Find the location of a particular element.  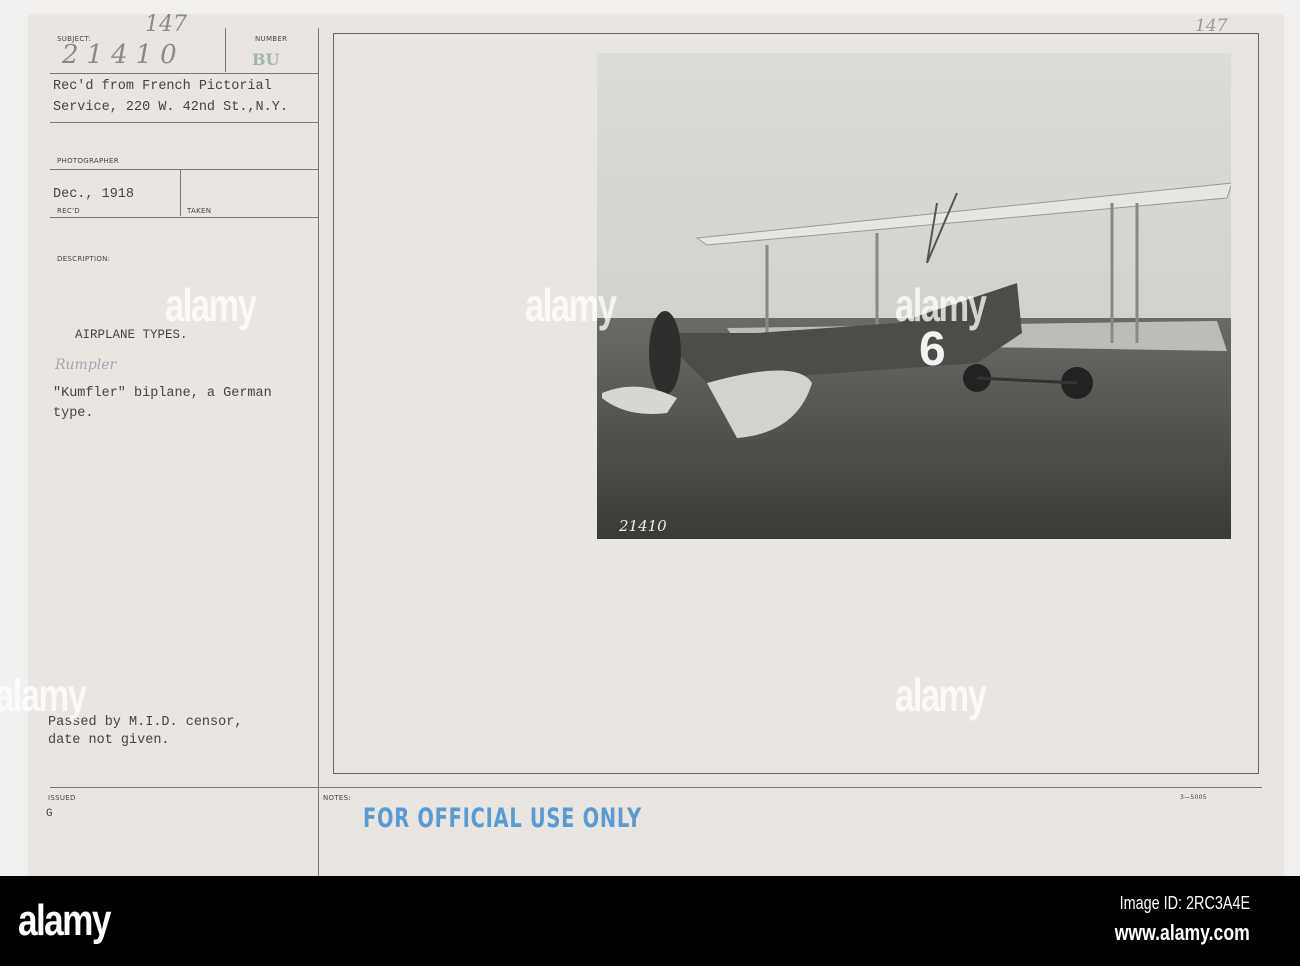

alamy-footer-bar is located at coordinates (650, 921).